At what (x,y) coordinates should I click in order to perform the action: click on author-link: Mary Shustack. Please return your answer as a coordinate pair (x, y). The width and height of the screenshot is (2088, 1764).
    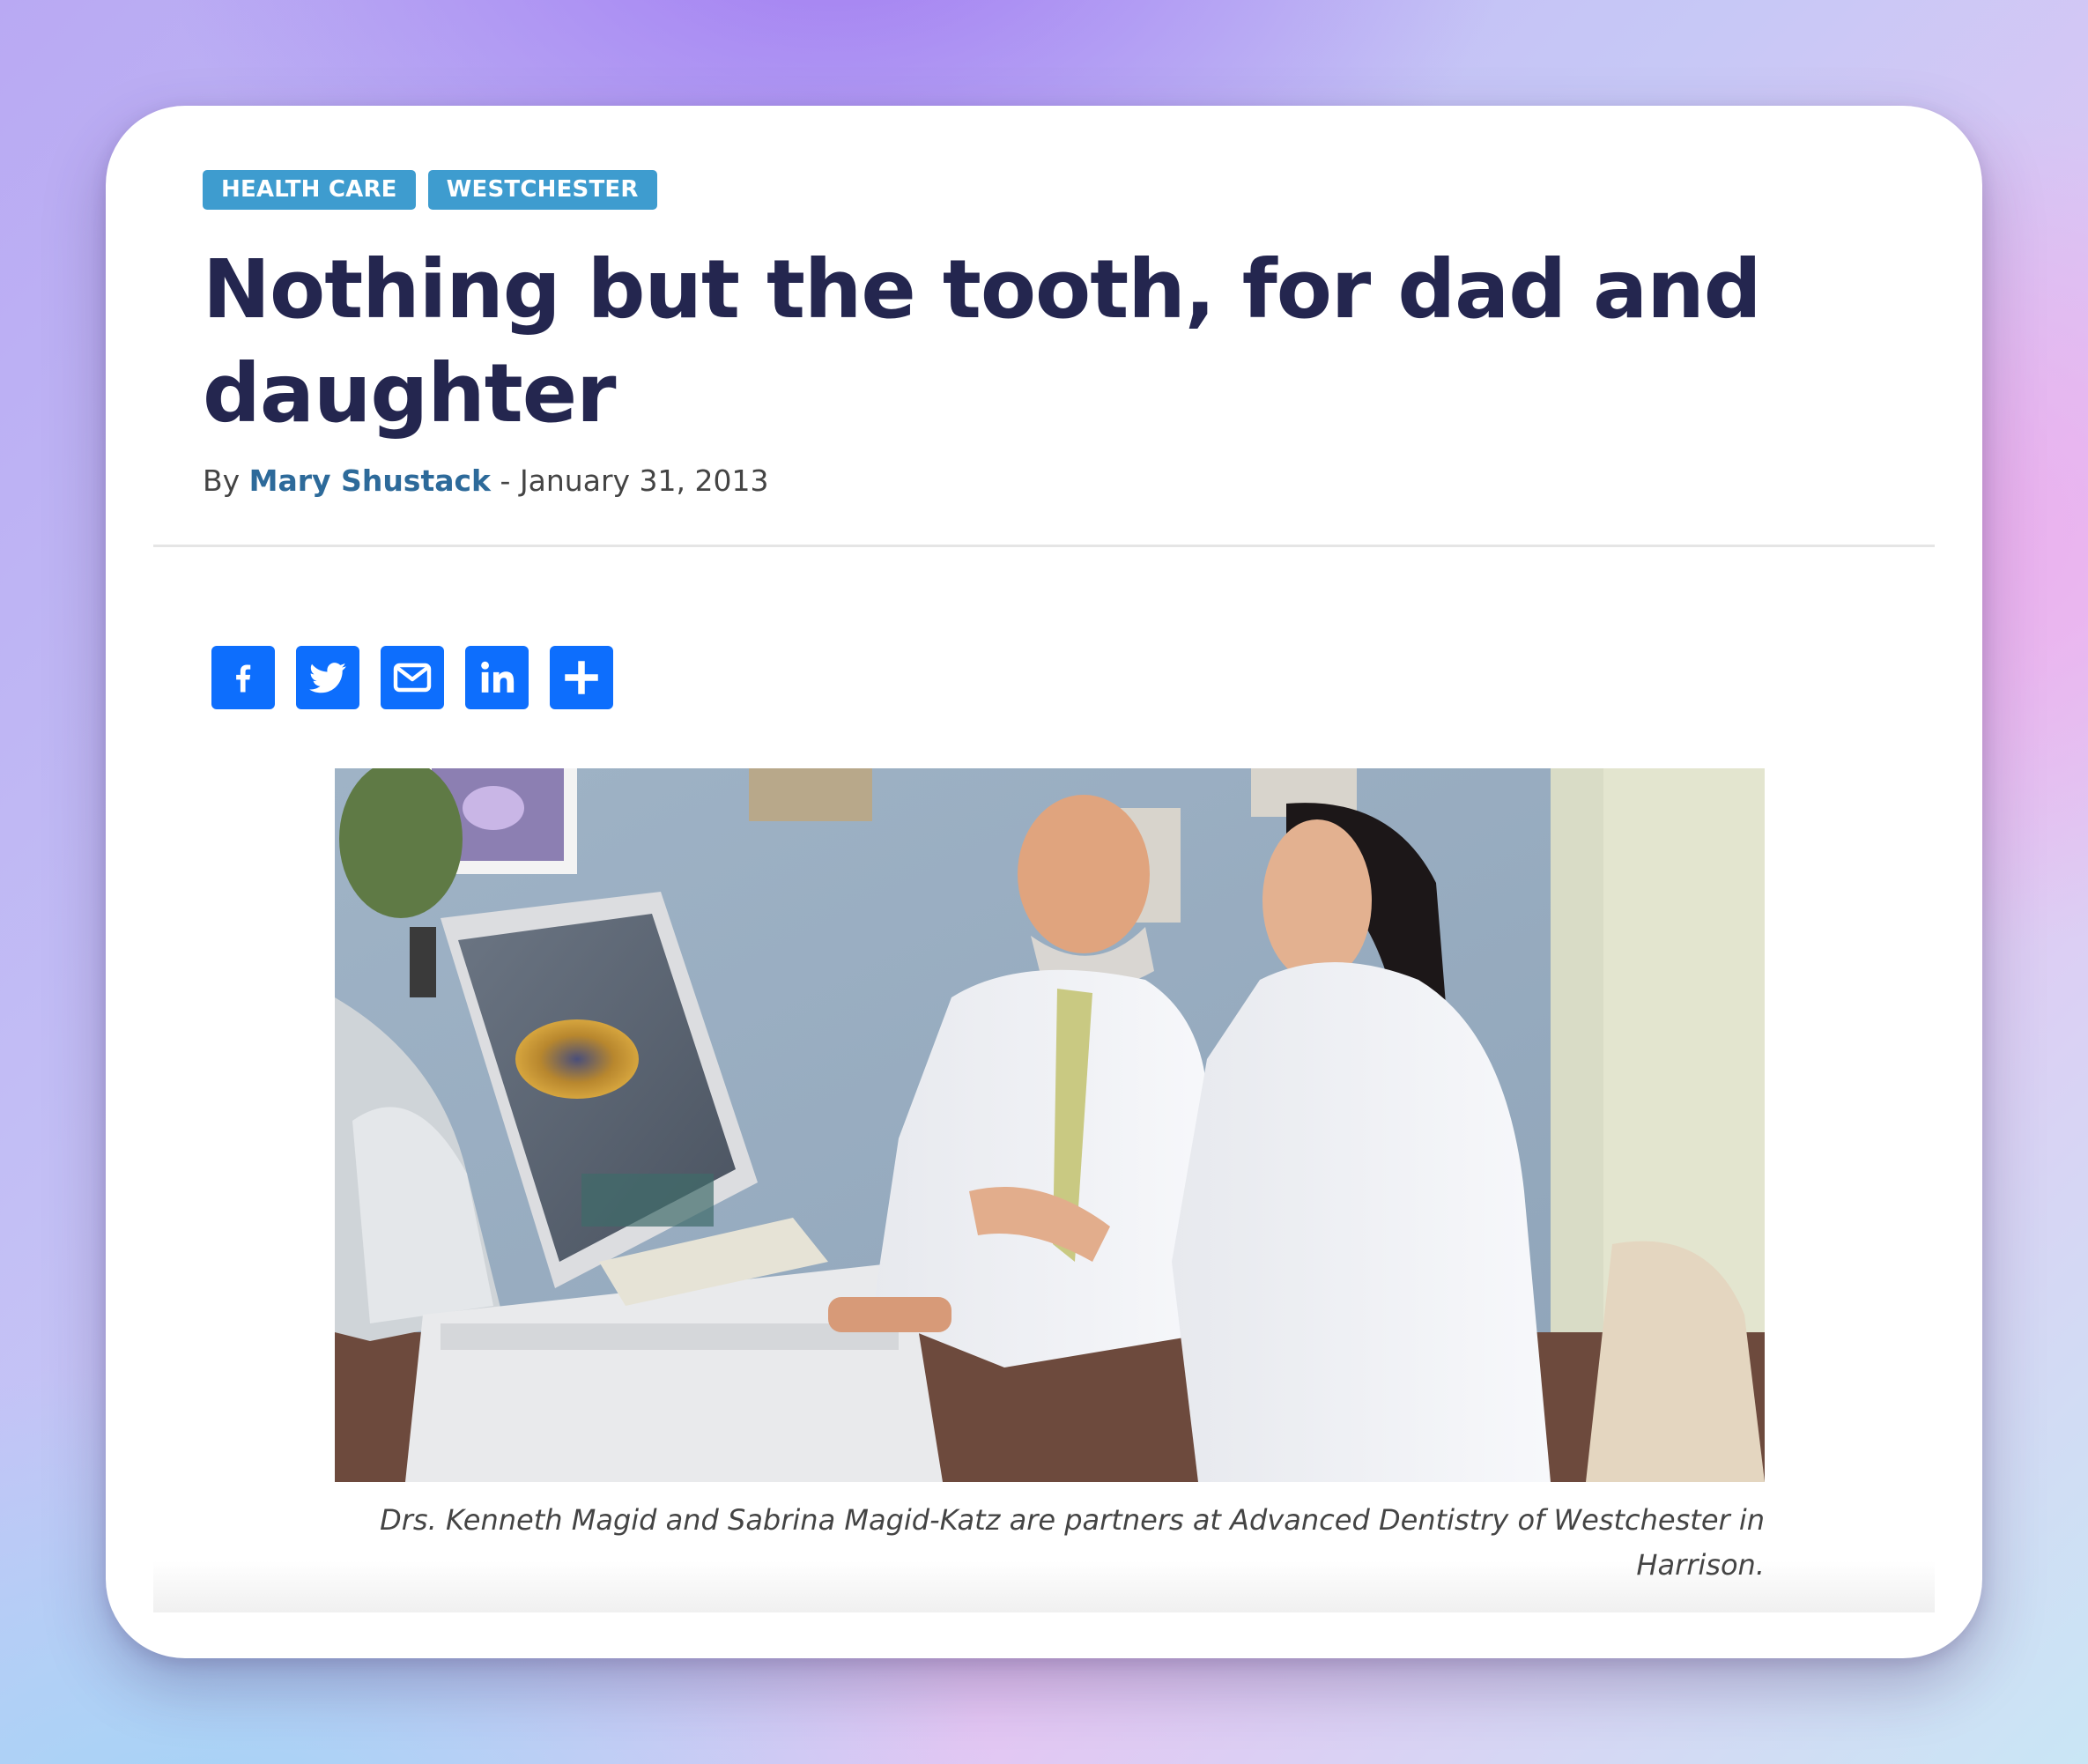
    Looking at the image, I should click on (370, 480).